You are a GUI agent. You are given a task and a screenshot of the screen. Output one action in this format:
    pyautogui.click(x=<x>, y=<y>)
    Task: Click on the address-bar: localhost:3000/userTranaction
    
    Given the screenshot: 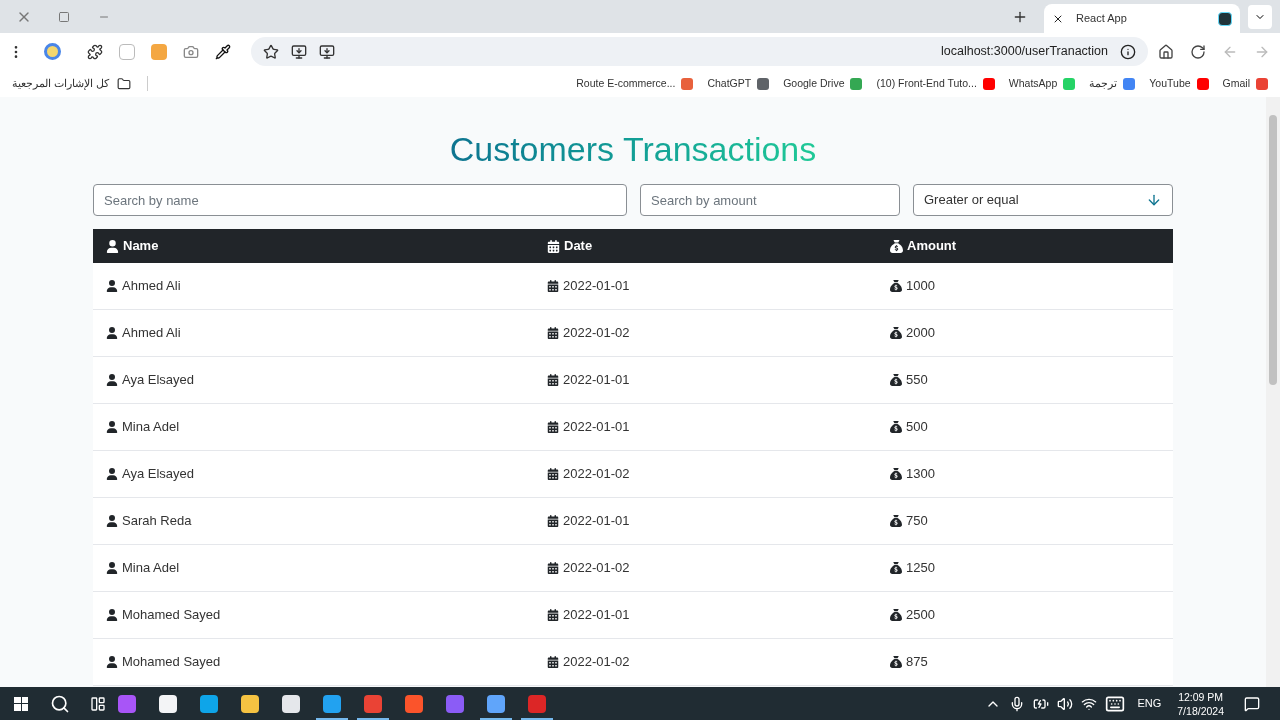 What is the action you would take?
    pyautogui.click(x=699, y=51)
    